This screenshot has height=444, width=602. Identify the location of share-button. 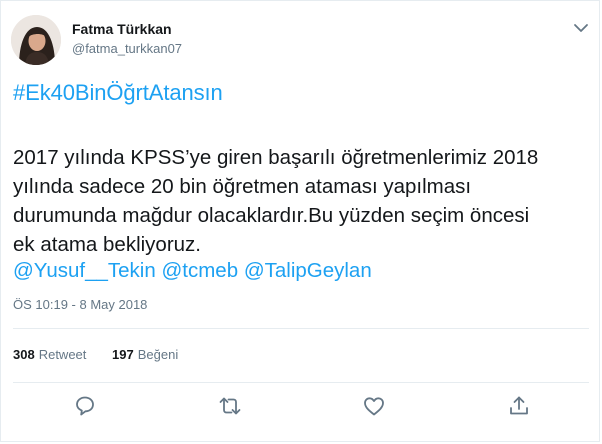
(519, 406).